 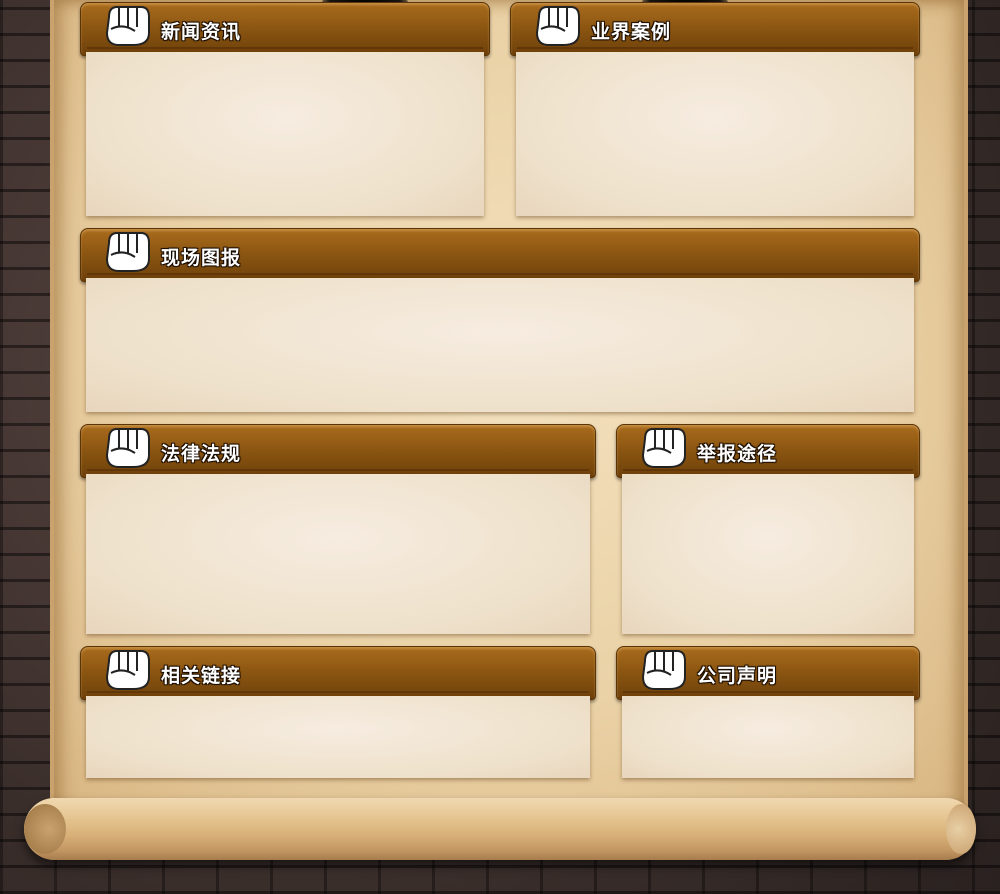 I want to click on section-header: 业界案例, so click(x=715, y=29).